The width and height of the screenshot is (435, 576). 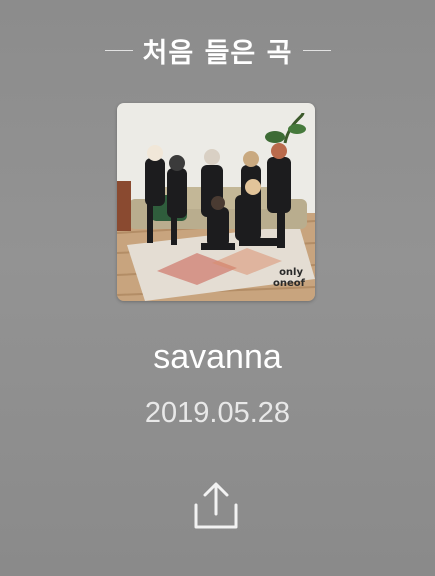 What do you see at coordinates (217, 357) in the screenshot?
I see `track-title: savanna` at bounding box center [217, 357].